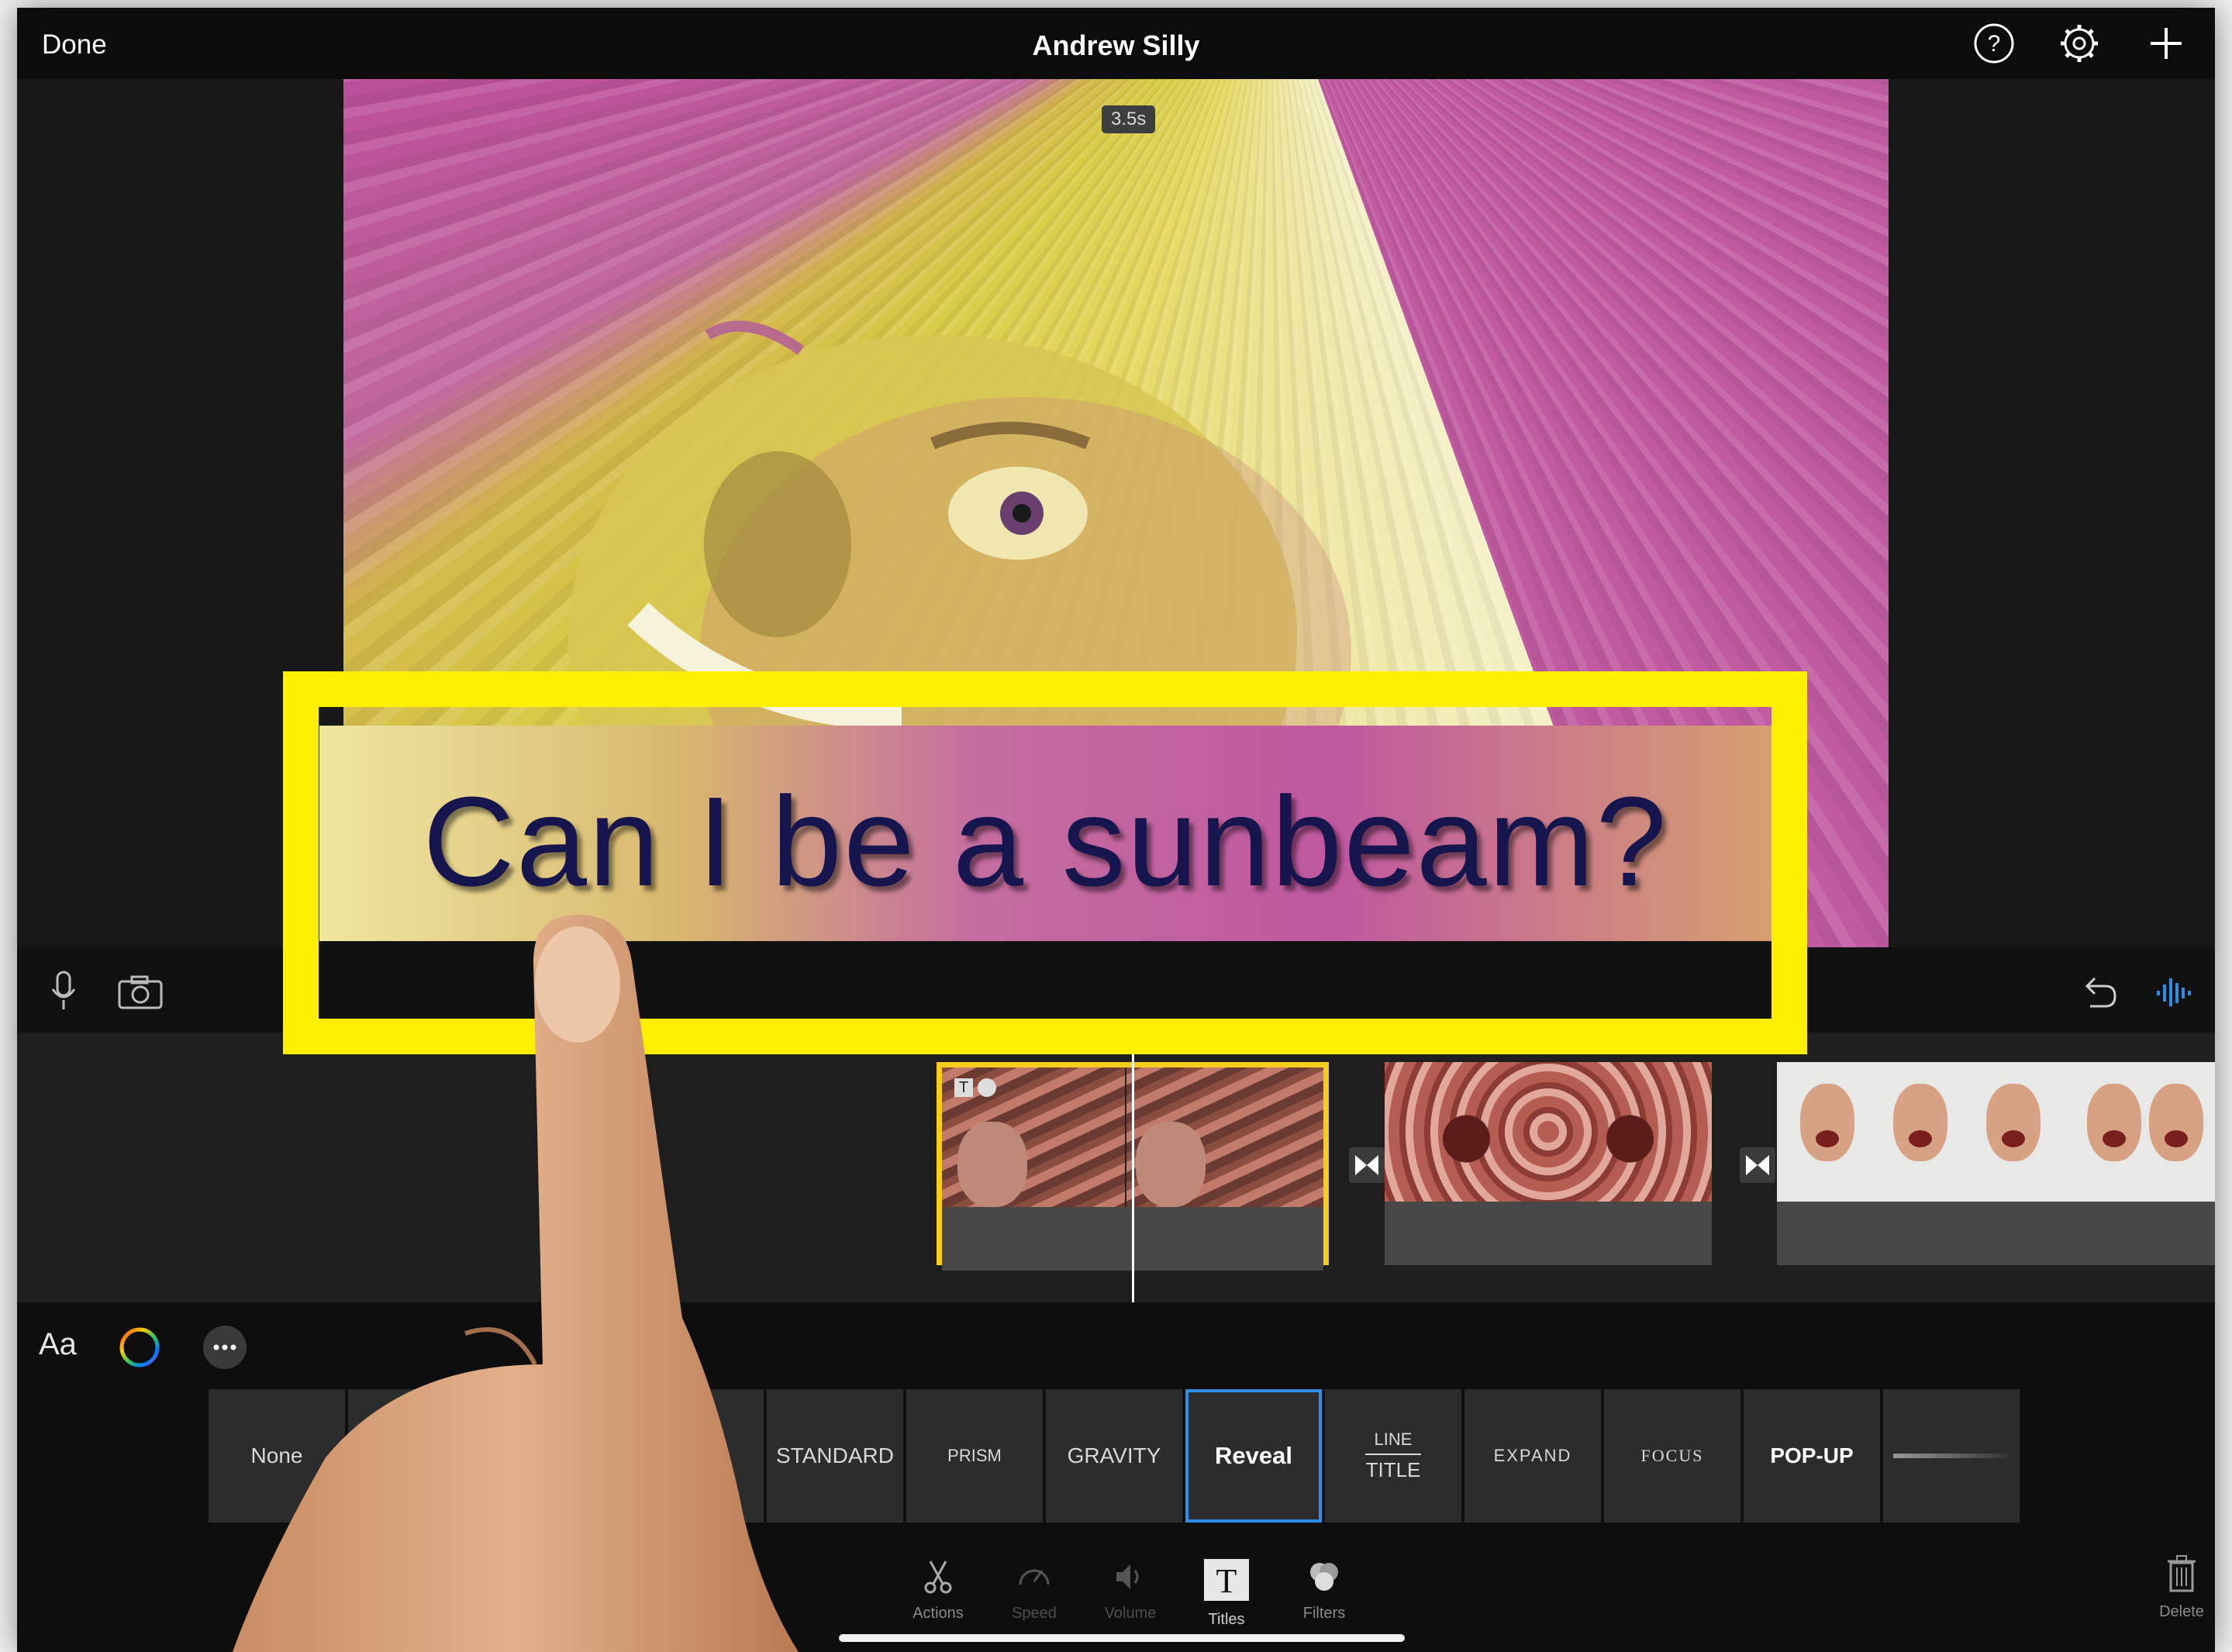  What do you see at coordinates (1253, 1456) in the screenshot?
I see `title-style-reveal: Reveal` at bounding box center [1253, 1456].